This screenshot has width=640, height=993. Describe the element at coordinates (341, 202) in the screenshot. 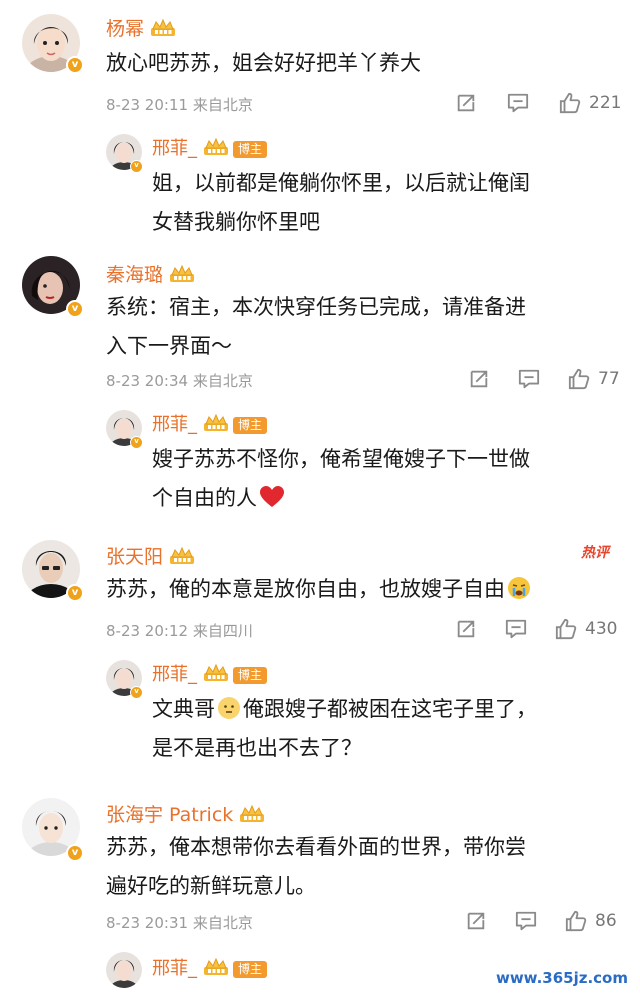

I see `reply-text: 姐，以前都是俺躺你怀里，以后就让俺闺 女替我躺你怀里吧` at that location.